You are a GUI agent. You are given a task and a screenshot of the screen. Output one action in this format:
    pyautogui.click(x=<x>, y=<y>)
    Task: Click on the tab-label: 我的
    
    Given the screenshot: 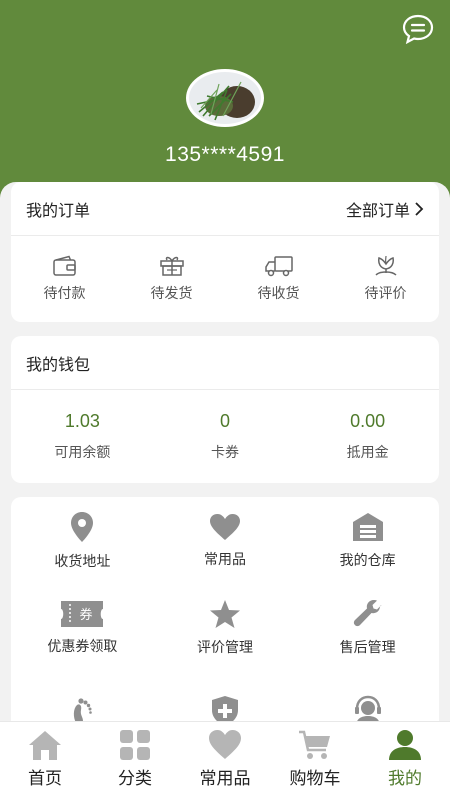 What is the action you would take?
    pyautogui.click(x=405, y=778)
    